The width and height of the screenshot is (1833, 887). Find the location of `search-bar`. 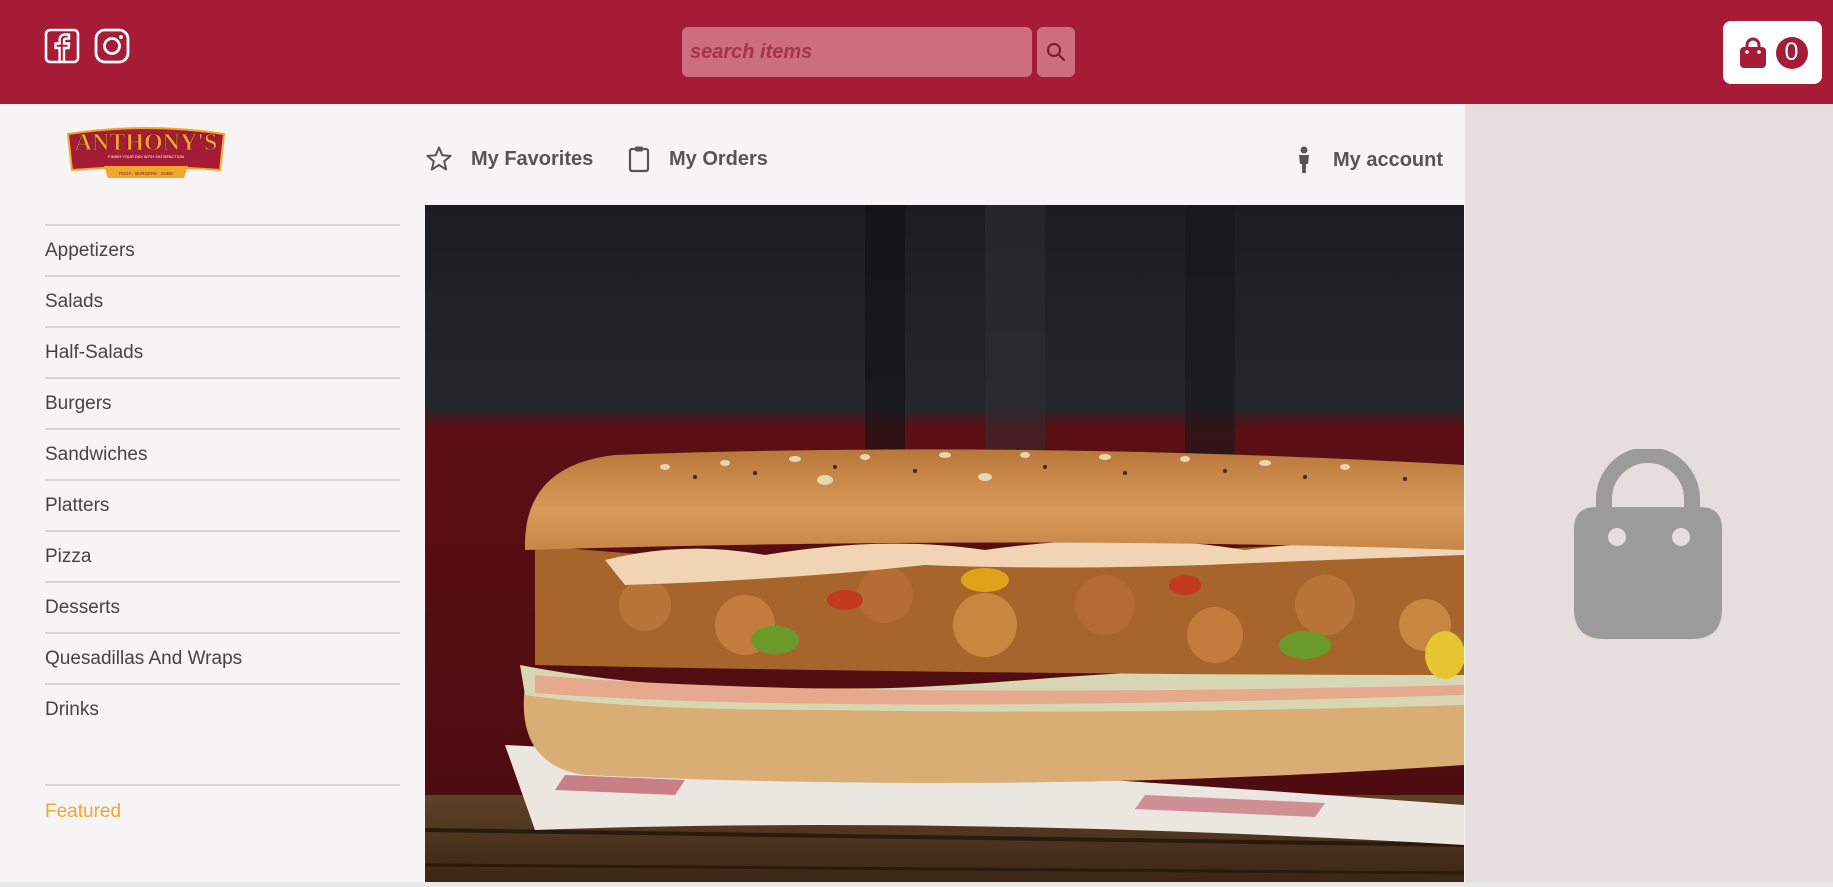

search-bar is located at coordinates (878, 52).